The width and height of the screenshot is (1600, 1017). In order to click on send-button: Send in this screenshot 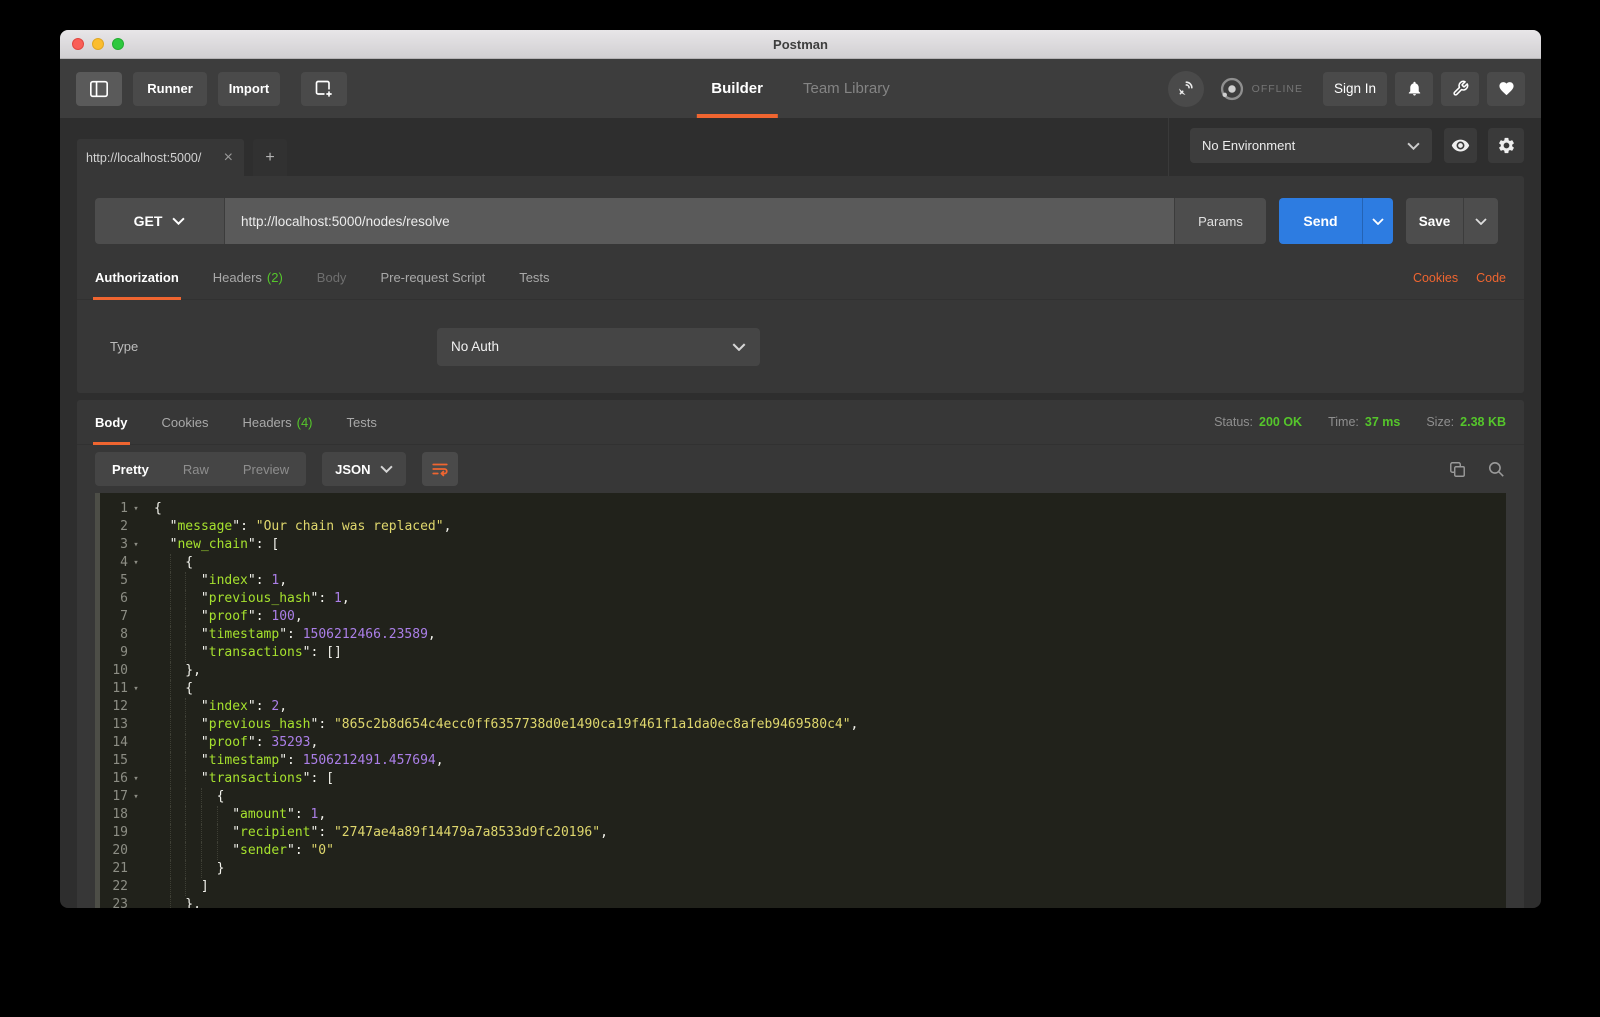, I will do `click(1320, 221)`.